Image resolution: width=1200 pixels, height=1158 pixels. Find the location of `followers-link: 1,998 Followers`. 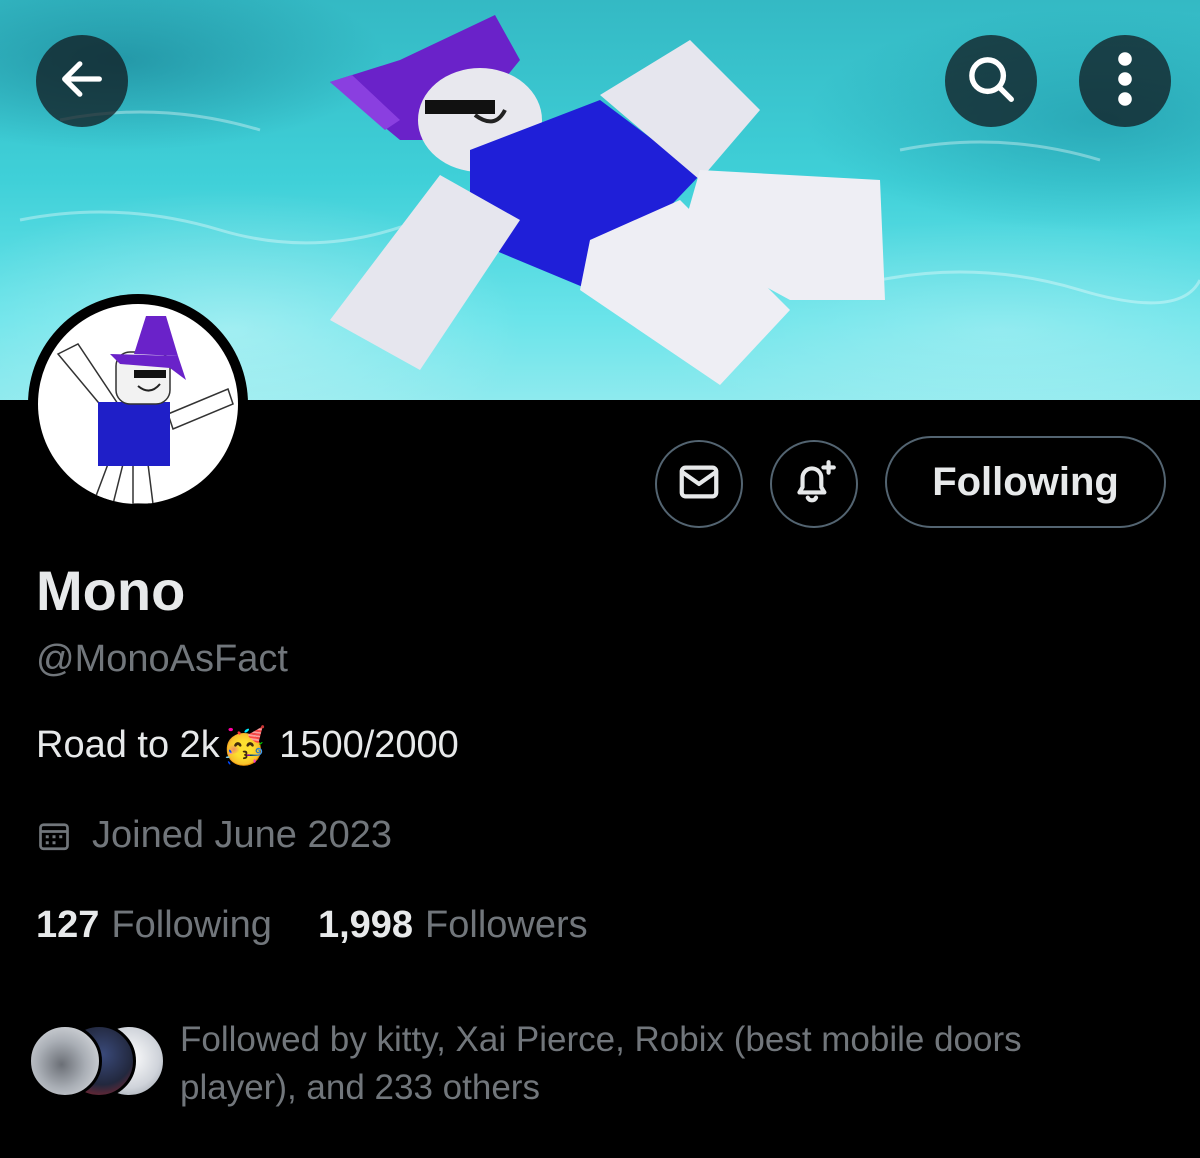

followers-link: 1,998 Followers is located at coordinates (453, 925).